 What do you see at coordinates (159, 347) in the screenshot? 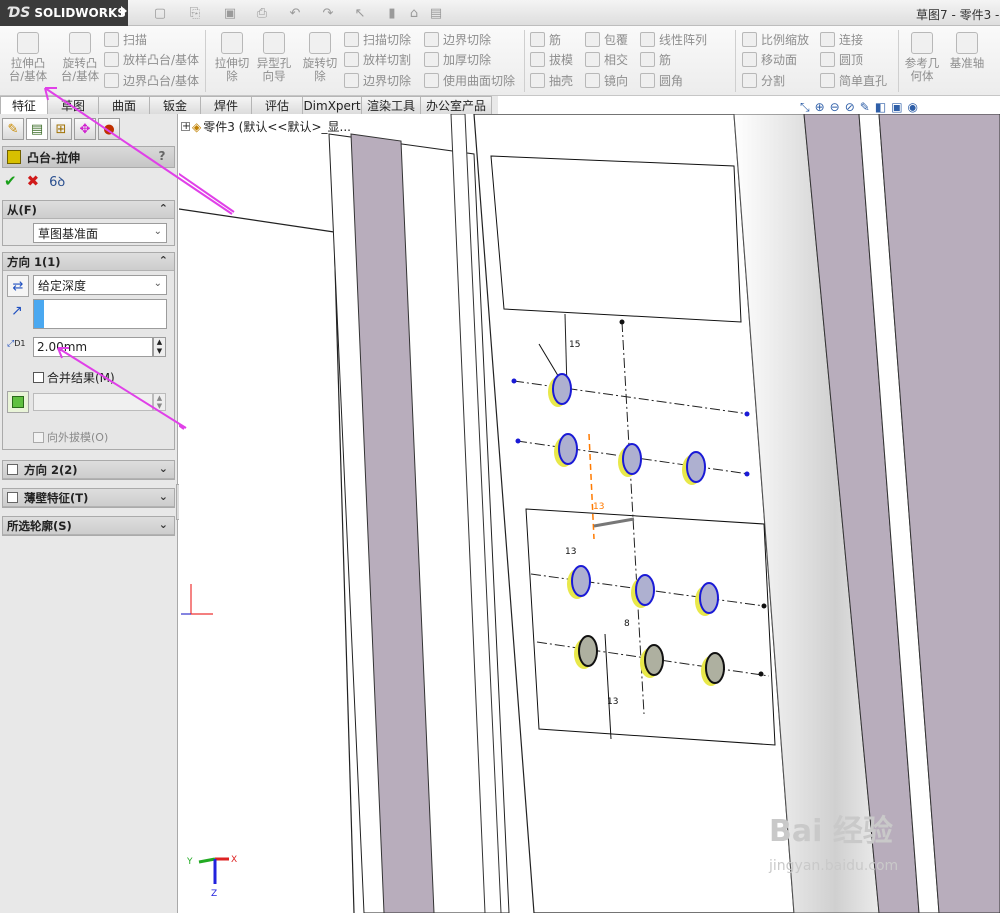
I see `depth-spinner: ▲ ▼` at bounding box center [159, 347].